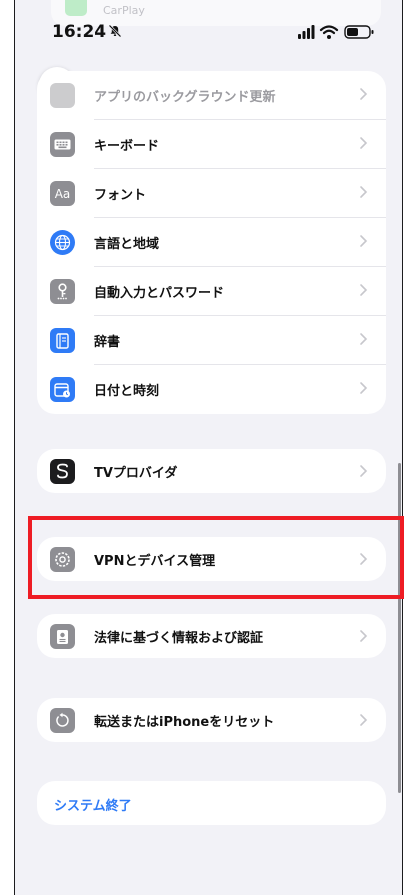 The height and width of the screenshot is (895, 412). What do you see at coordinates (127, 244) in the screenshot?
I see `list-item-label: 言語と地域` at bounding box center [127, 244].